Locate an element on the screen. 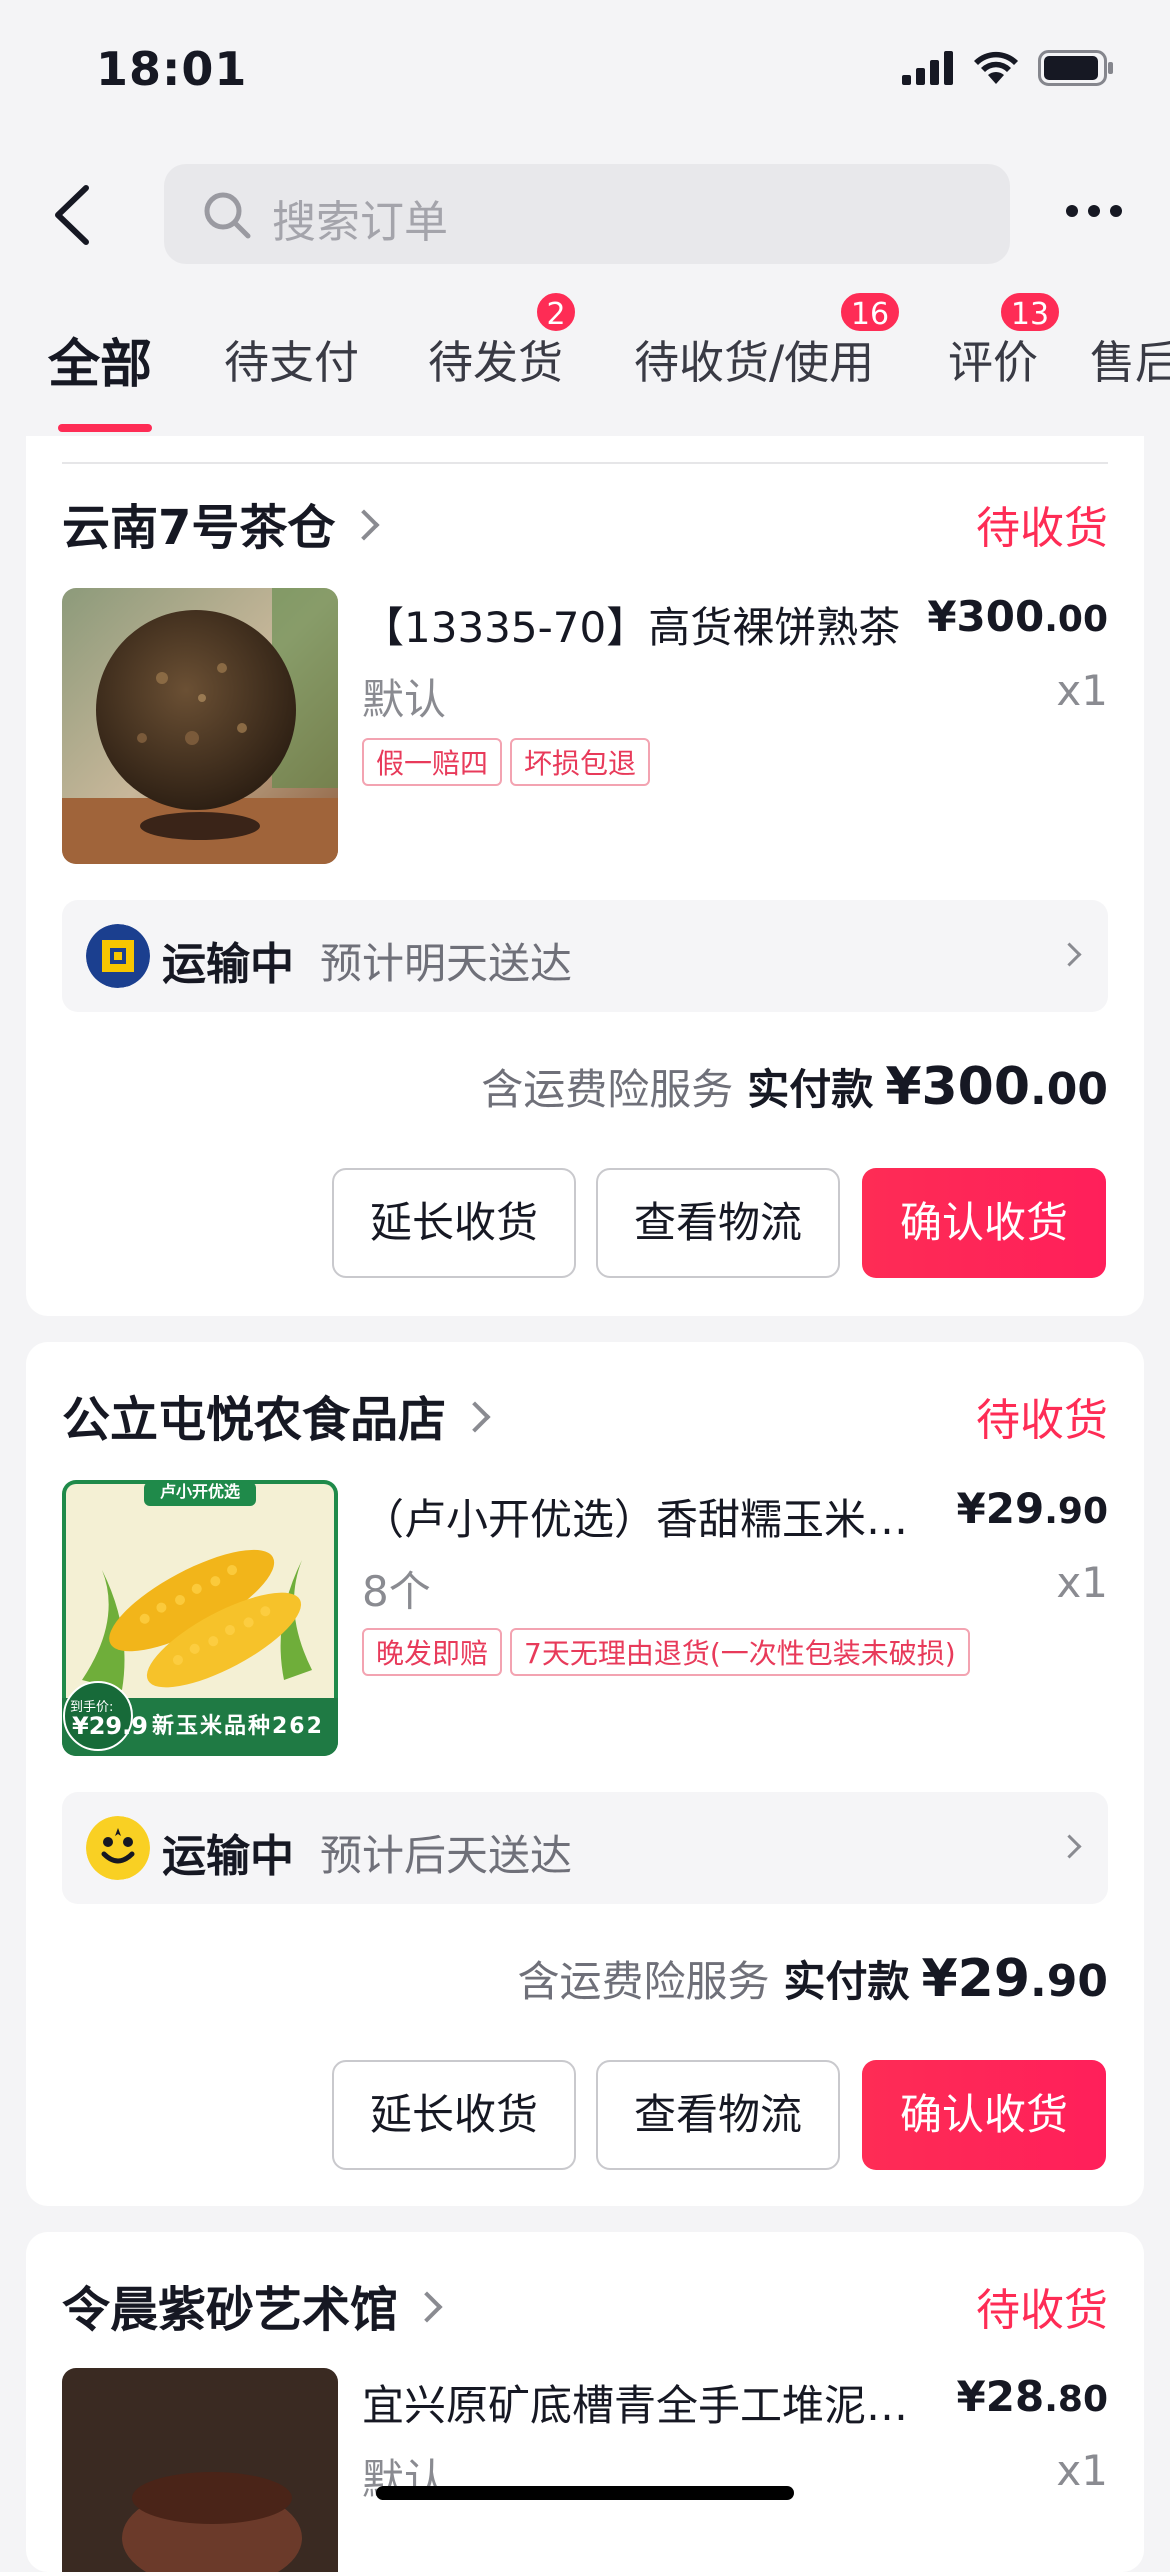 The width and height of the screenshot is (1170, 2572). tab-pending-shipment-badge: 2 is located at coordinates (556, 312).